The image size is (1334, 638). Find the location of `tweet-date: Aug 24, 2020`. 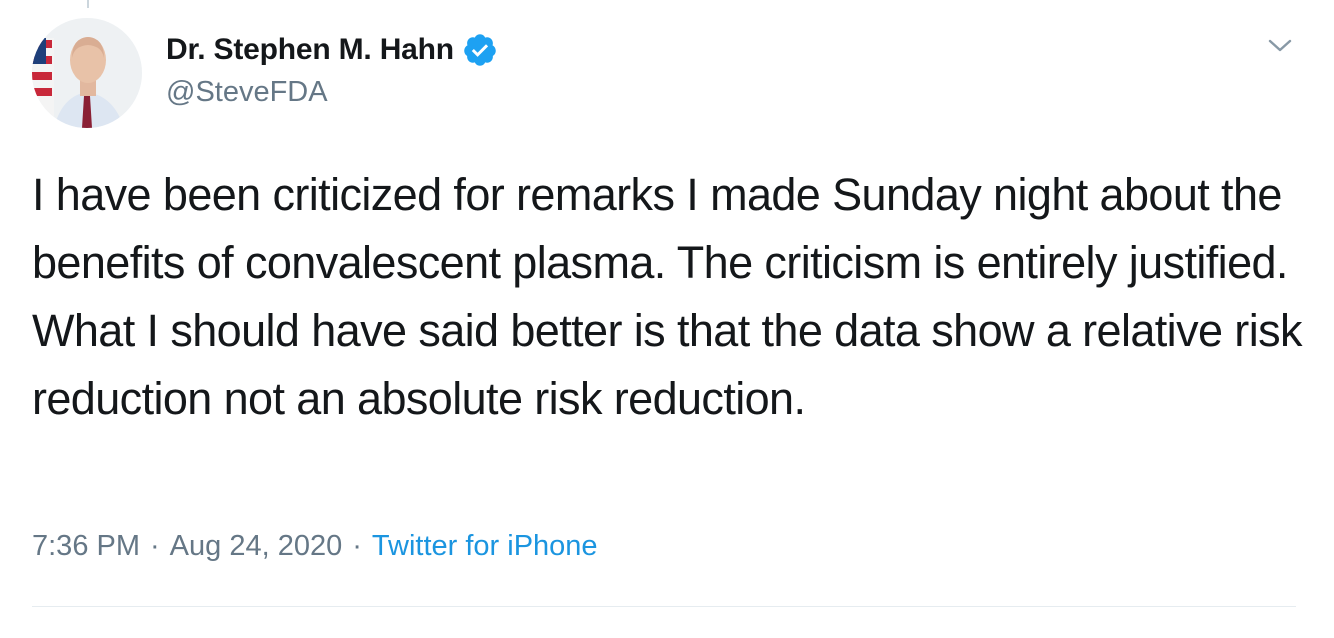

tweet-date: Aug 24, 2020 is located at coordinates (256, 546).